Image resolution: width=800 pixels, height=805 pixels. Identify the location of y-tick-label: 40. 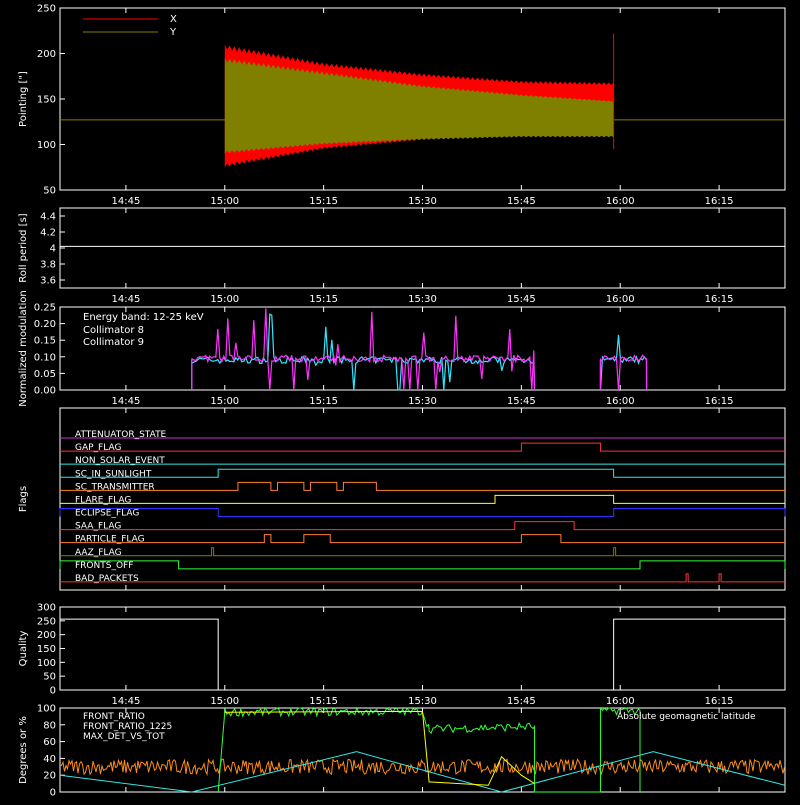
(49, 759).